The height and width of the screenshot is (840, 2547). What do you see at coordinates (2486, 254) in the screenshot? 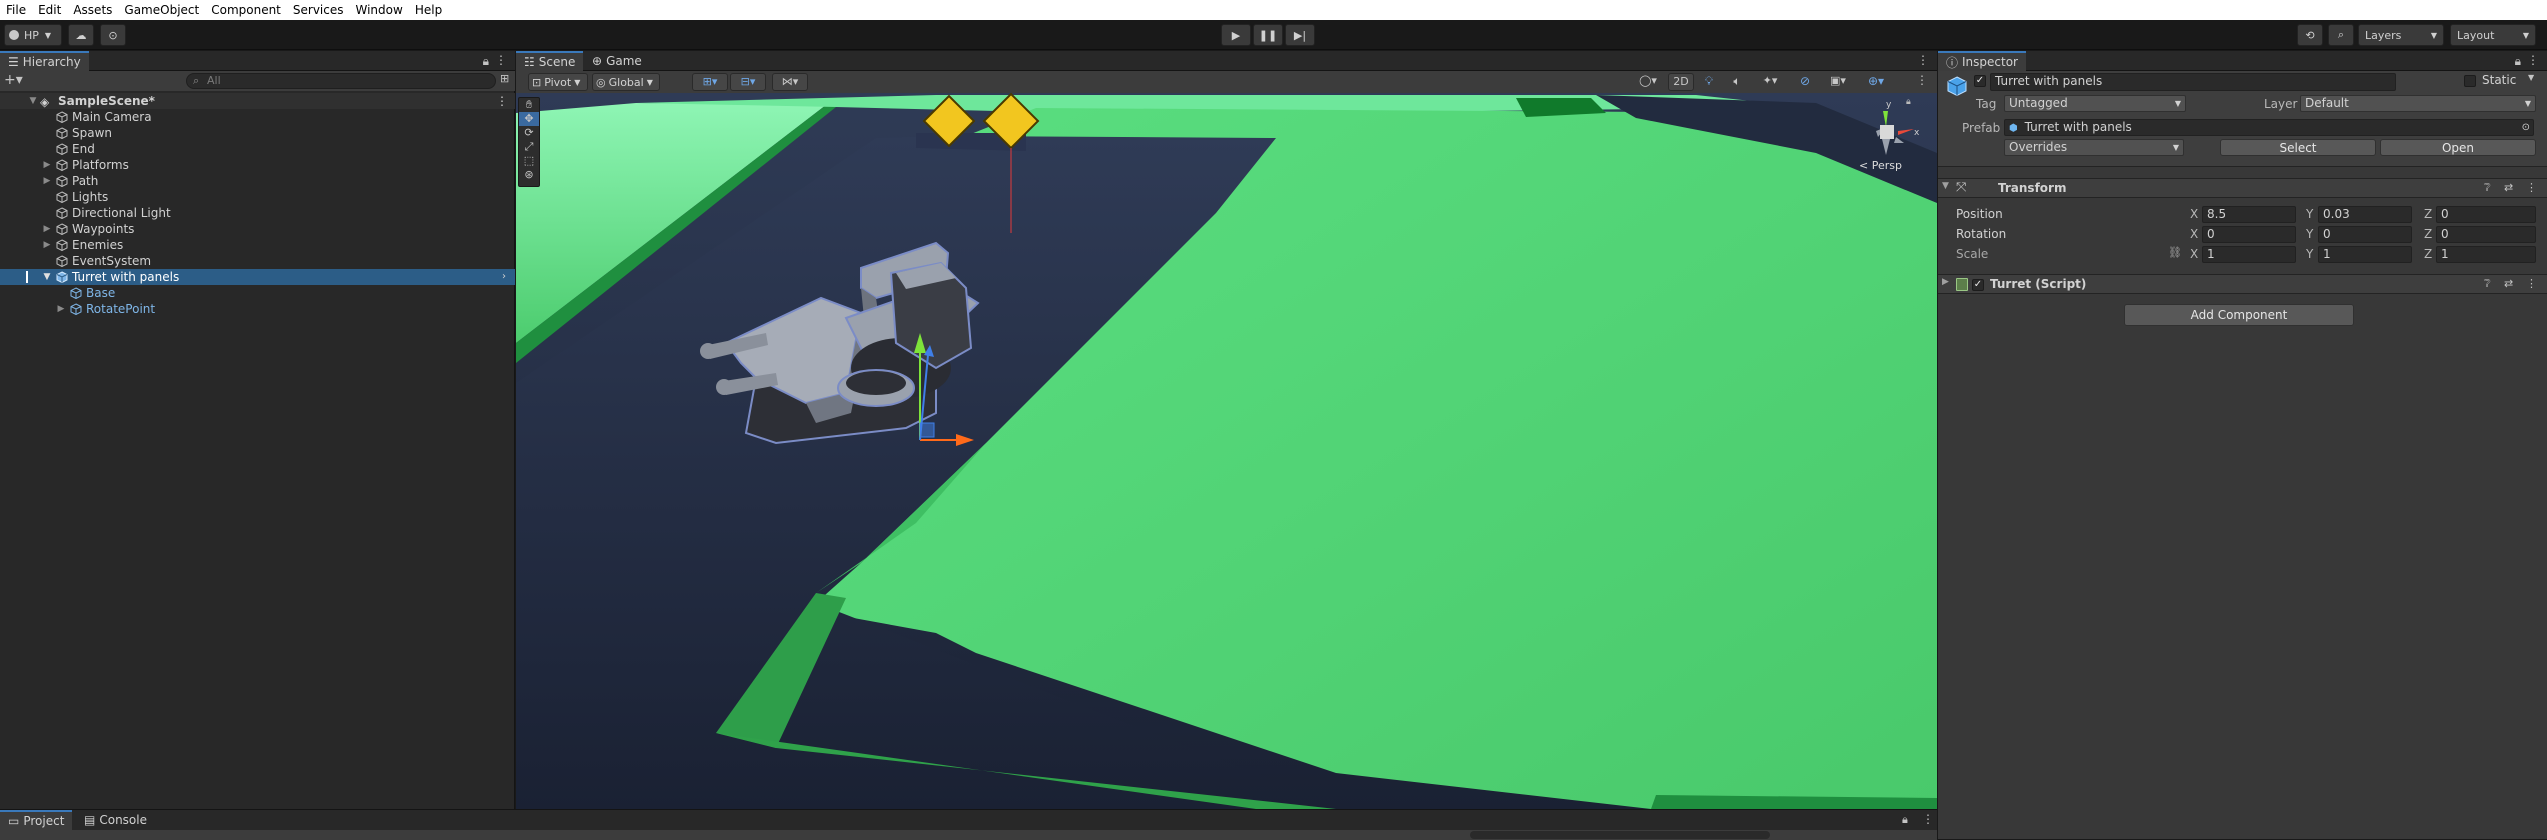
I see `scale-z-field: 1` at bounding box center [2486, 254].